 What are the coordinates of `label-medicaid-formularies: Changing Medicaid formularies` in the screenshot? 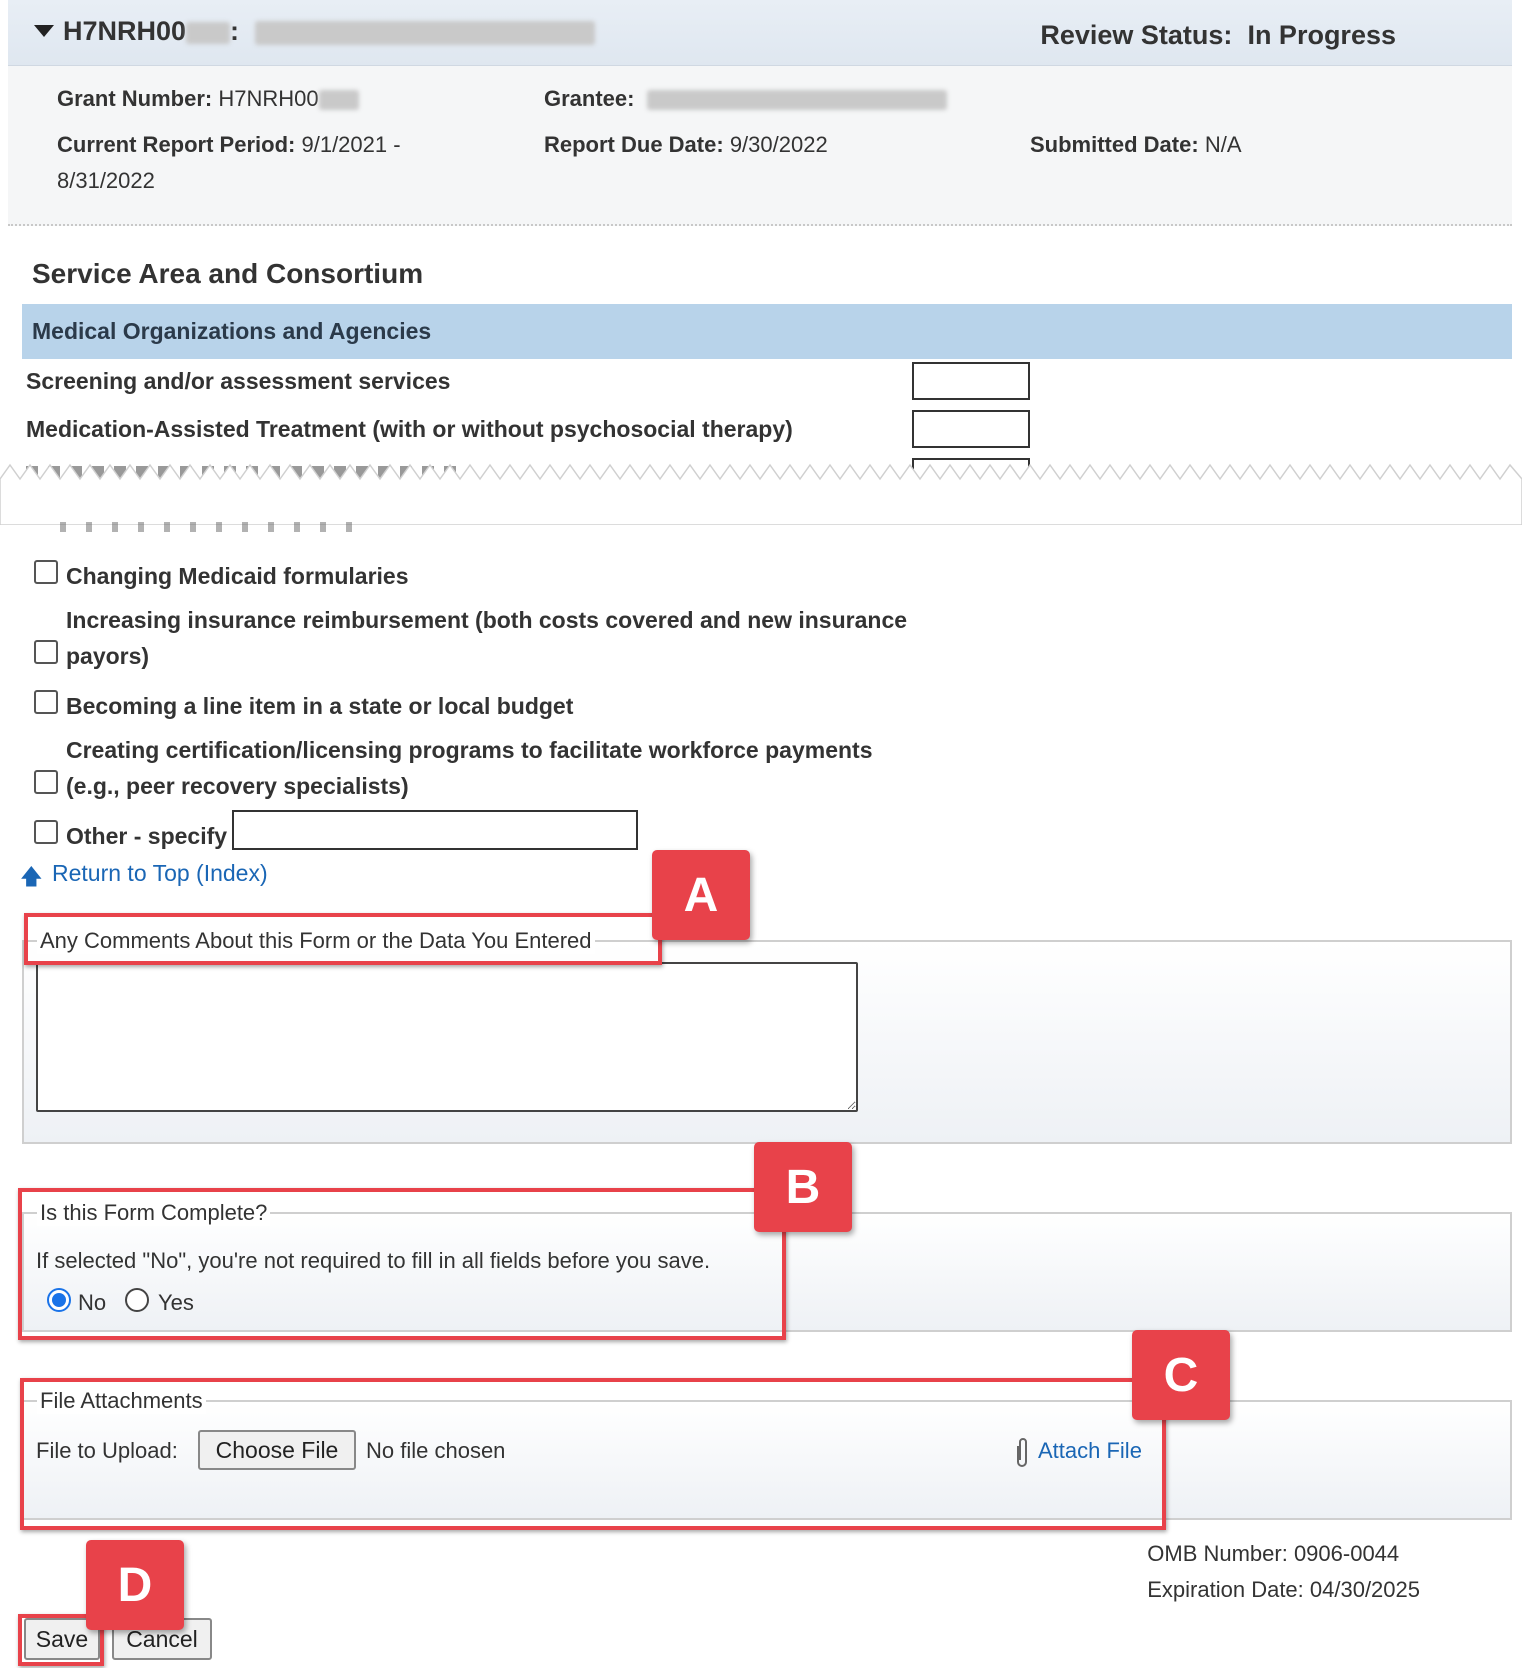 It's located at (237, 576).